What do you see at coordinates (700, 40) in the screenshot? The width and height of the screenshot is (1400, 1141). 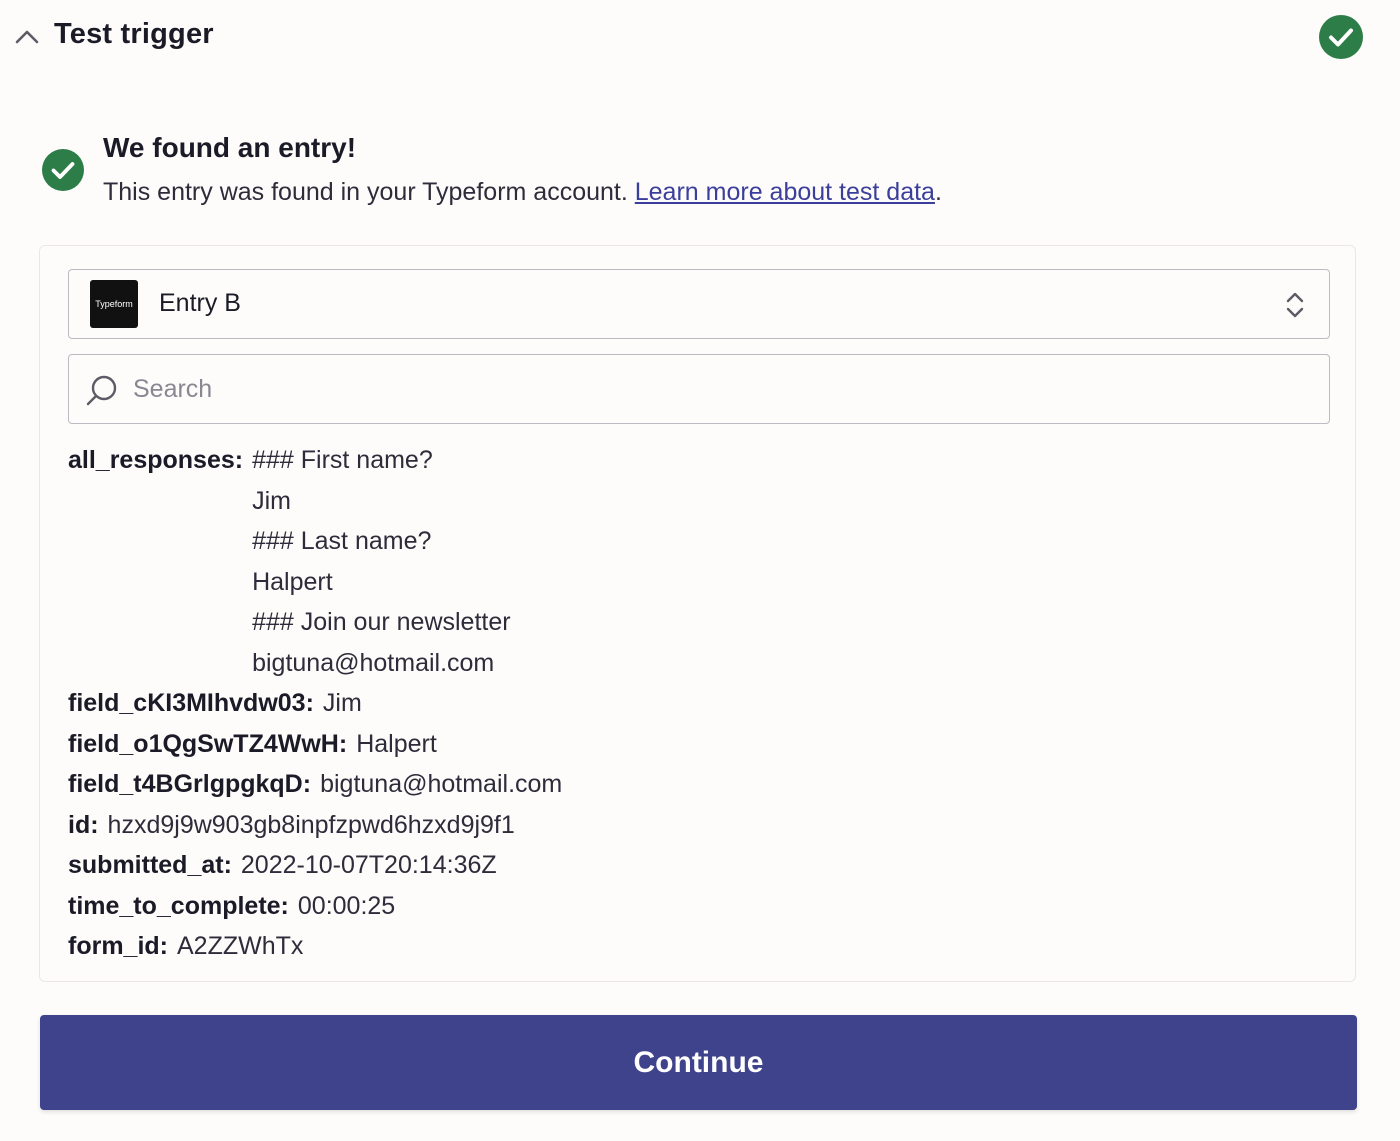 I see `step-header: Test trigger` at bounding box center [700, 40].